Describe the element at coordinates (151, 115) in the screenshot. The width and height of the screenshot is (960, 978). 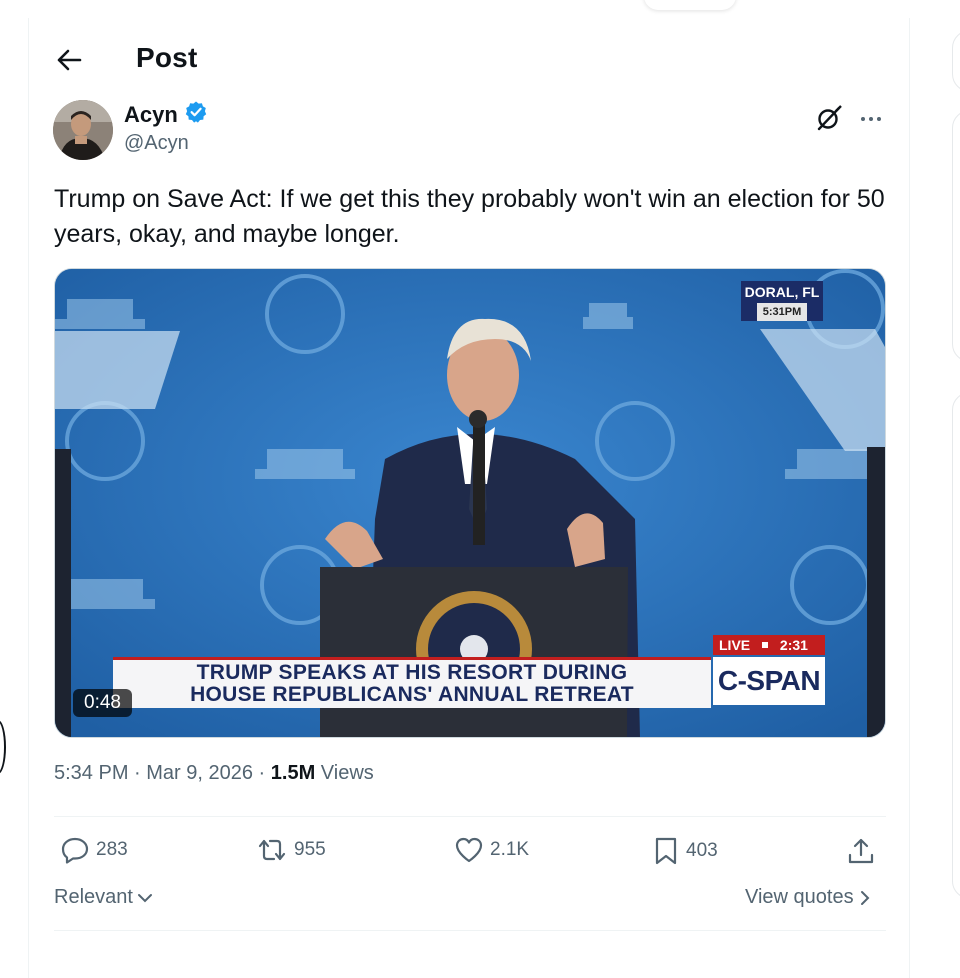
I see `display-name: Acyn` at that location.